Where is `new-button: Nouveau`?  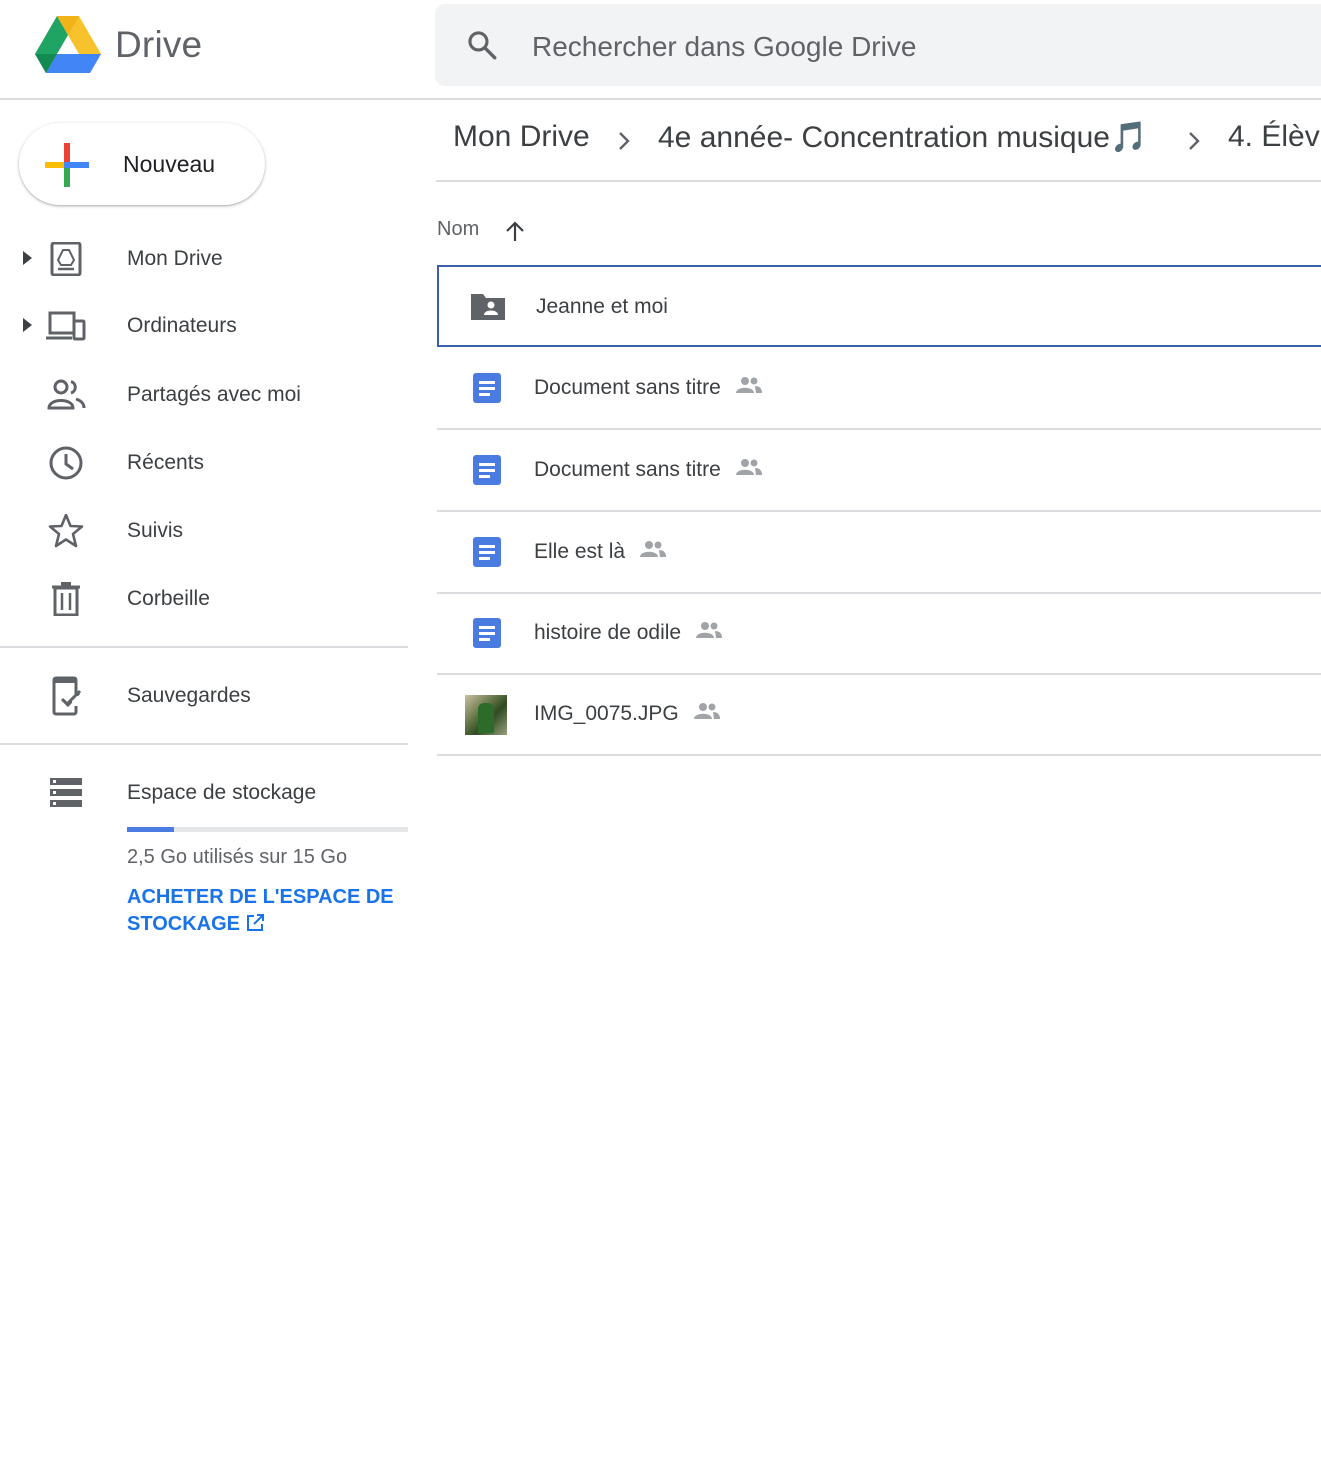 new-button: Nouveau is located at coordinates (142, 164).